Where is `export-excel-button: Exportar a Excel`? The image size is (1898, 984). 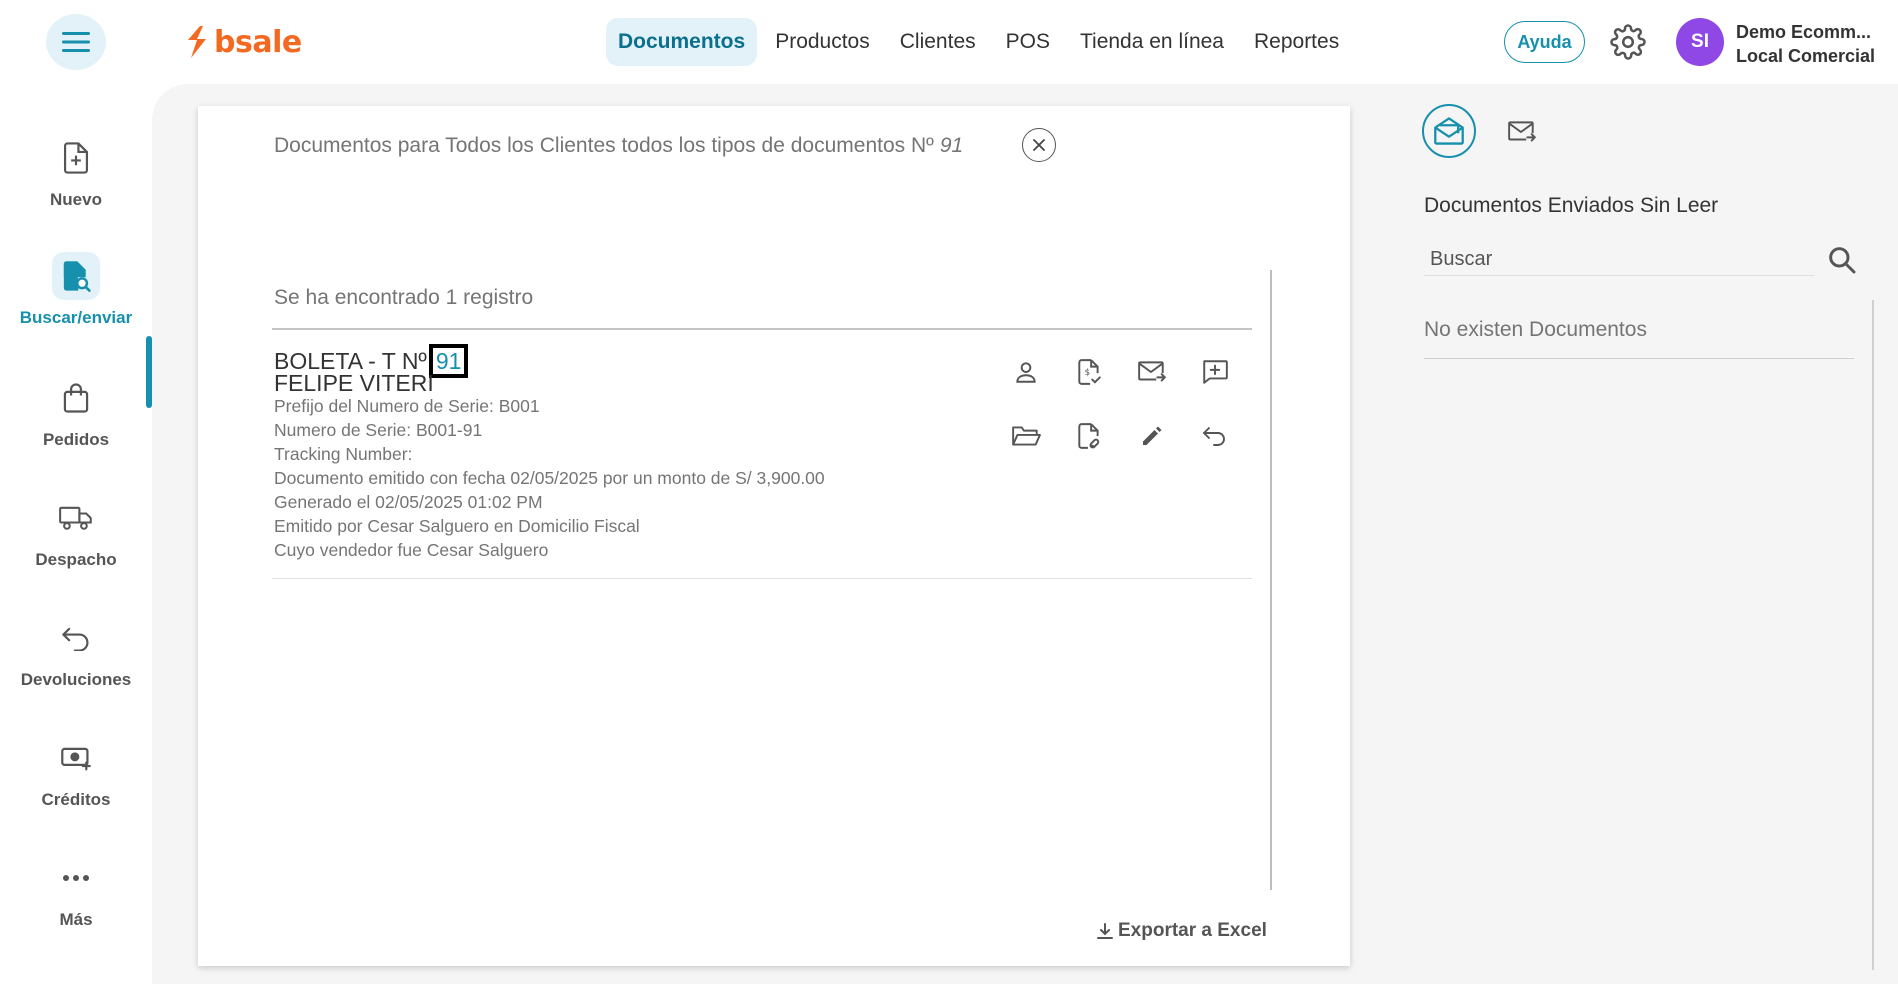
export-excel-button: Exportar a Excel is located at coordinates (1181, 931).